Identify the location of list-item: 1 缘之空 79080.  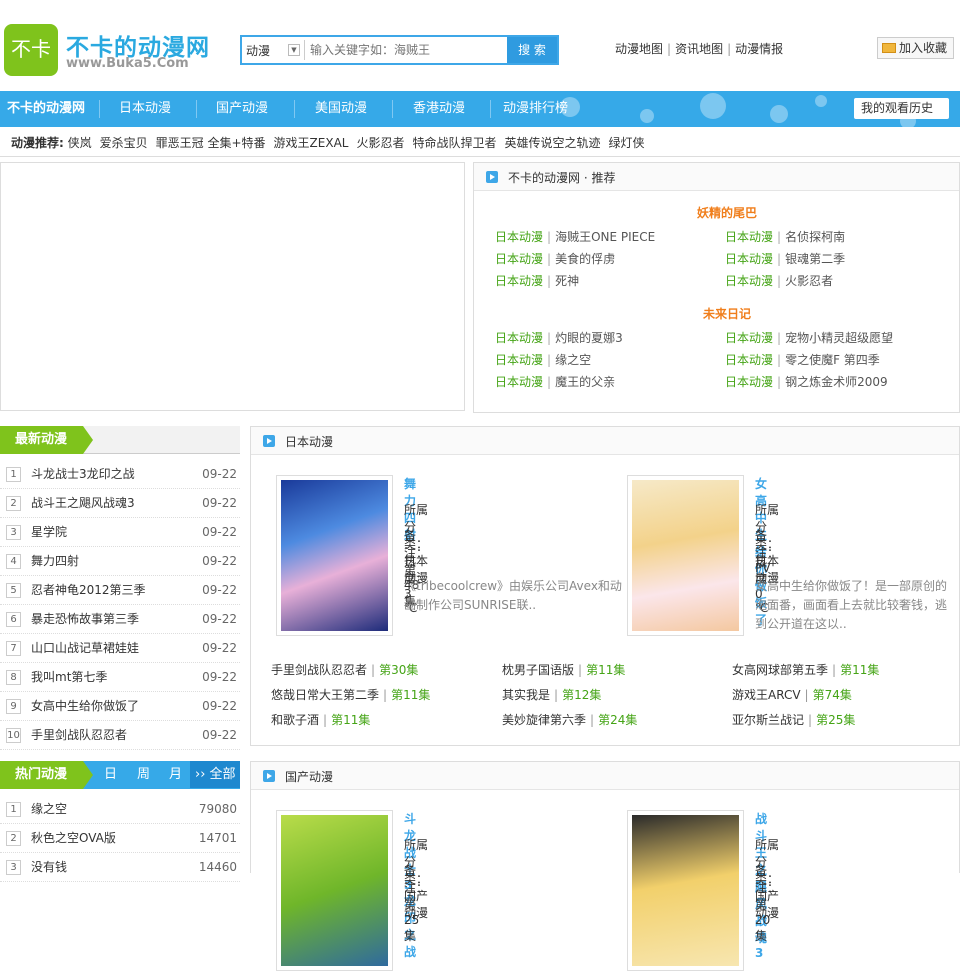
(120, 809).